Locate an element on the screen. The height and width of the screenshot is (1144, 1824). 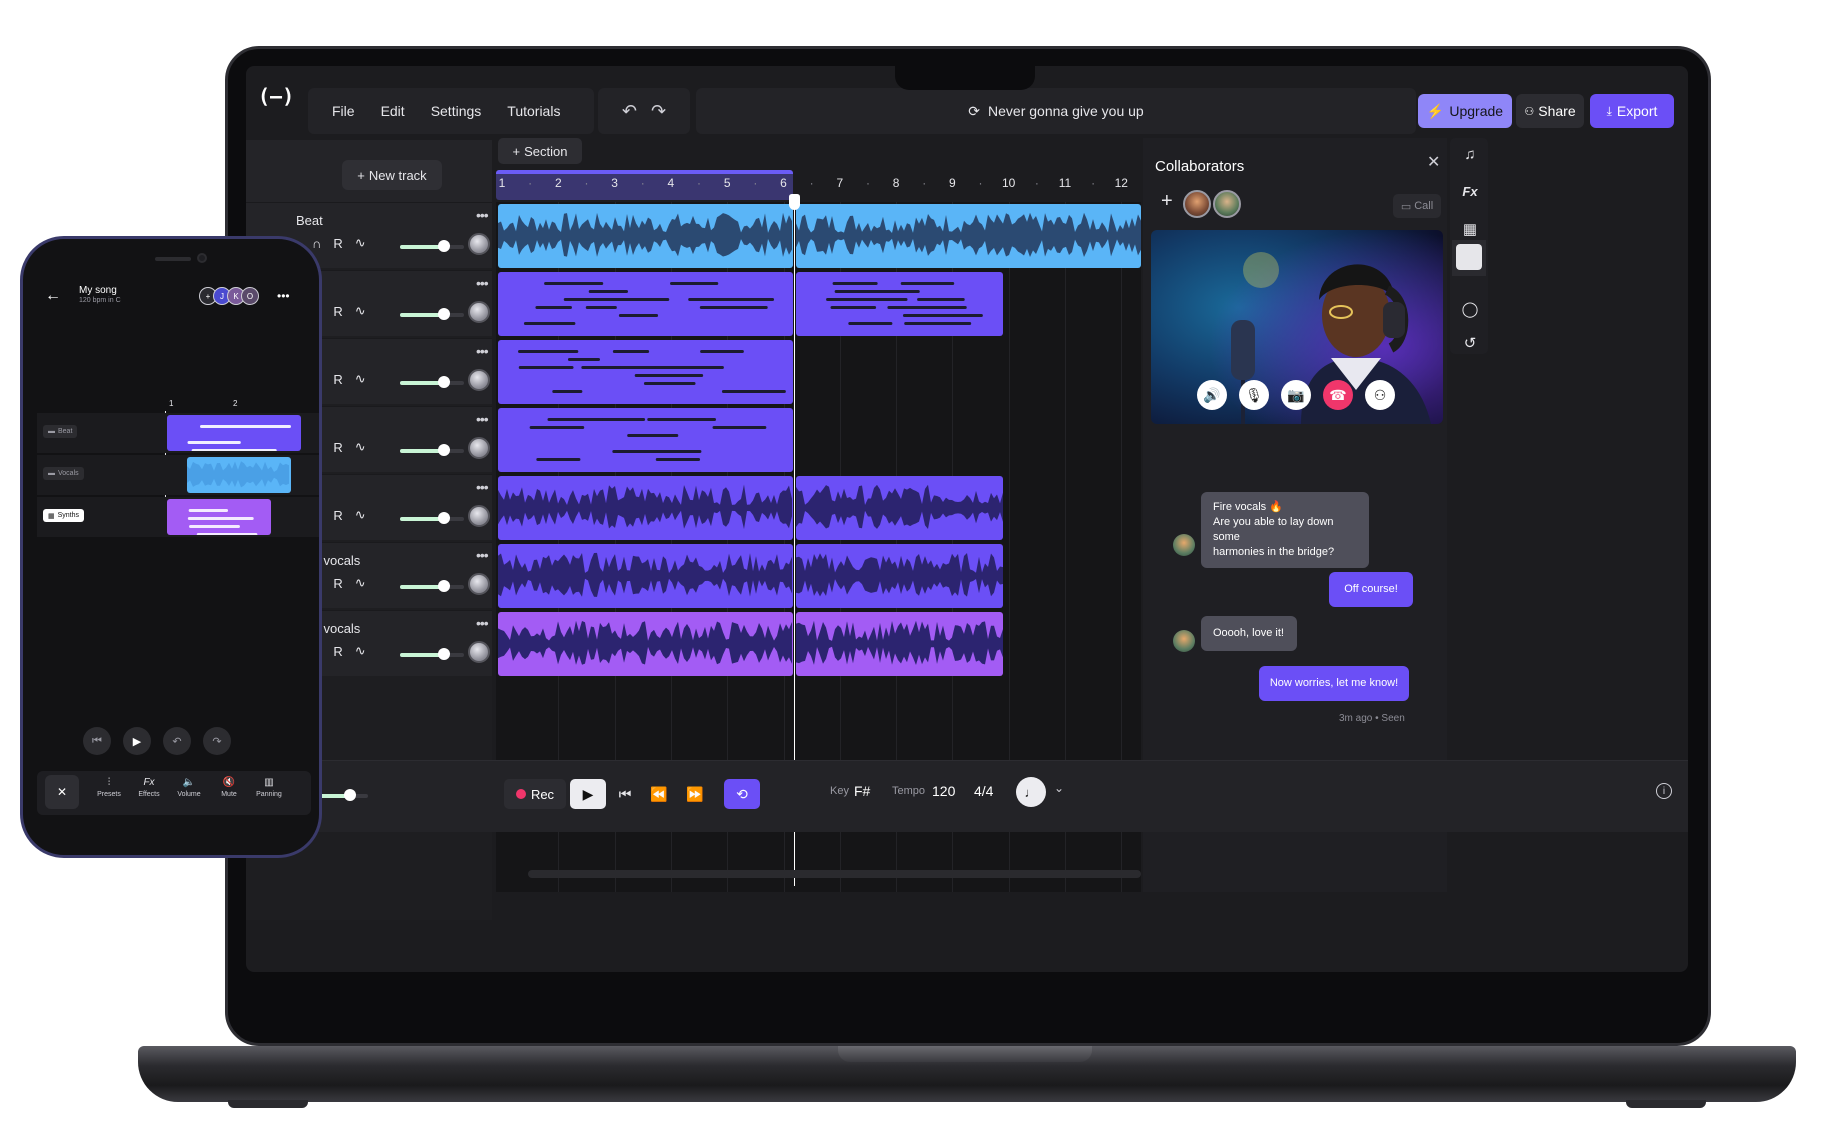
share-button: ⚇ Share is located at coordinates (1550, 111).